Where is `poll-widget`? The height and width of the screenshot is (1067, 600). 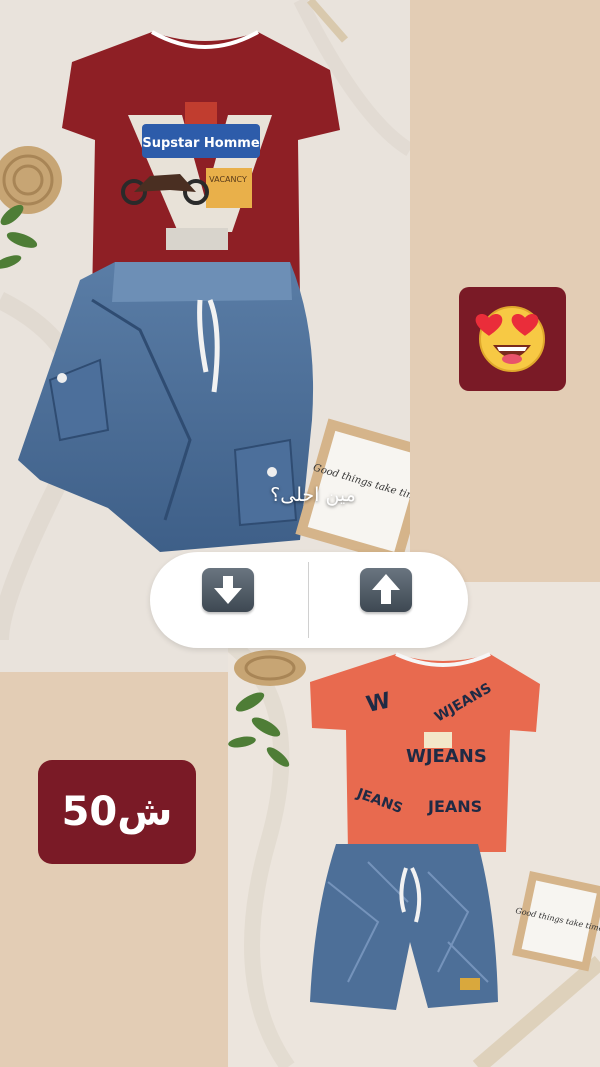 poll-widget is located at coordinates (309, 600).